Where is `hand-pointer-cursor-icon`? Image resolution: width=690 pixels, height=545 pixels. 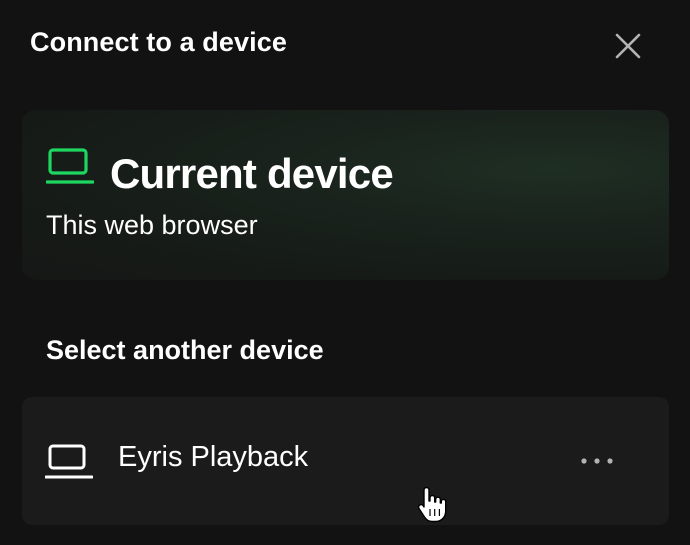 hand-pointer-cursor-icon is located at coordinates (432, 505).